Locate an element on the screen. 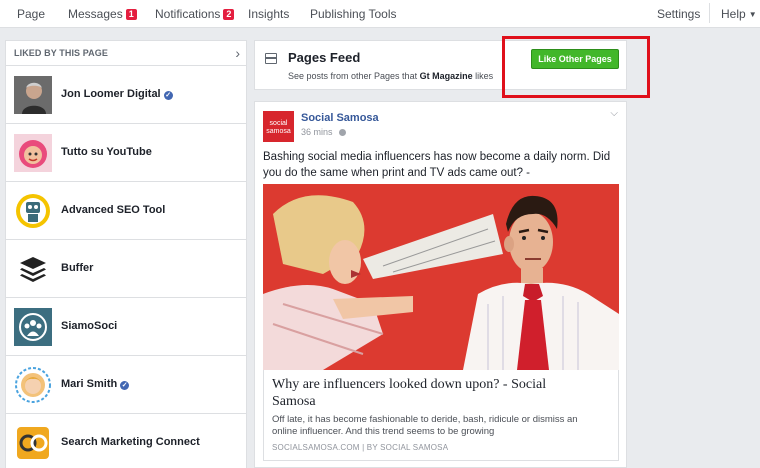 Image resolution: width=760 pixels, height=468 pixels. liked-page-item: Advanced SEO Tool is located at coordinates (126, 211).